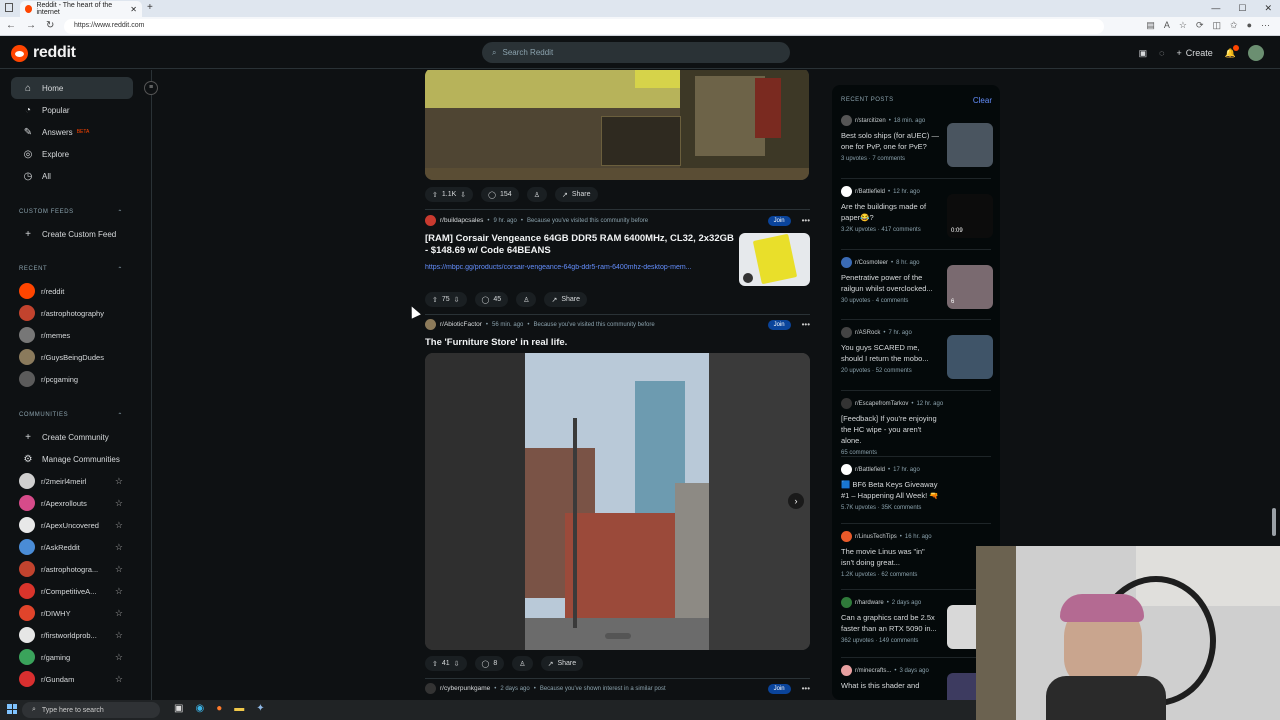  Describe the element at coordinates (890, 685) in the screenshot. I see `recent-post-title: What is this shader and` at that location.